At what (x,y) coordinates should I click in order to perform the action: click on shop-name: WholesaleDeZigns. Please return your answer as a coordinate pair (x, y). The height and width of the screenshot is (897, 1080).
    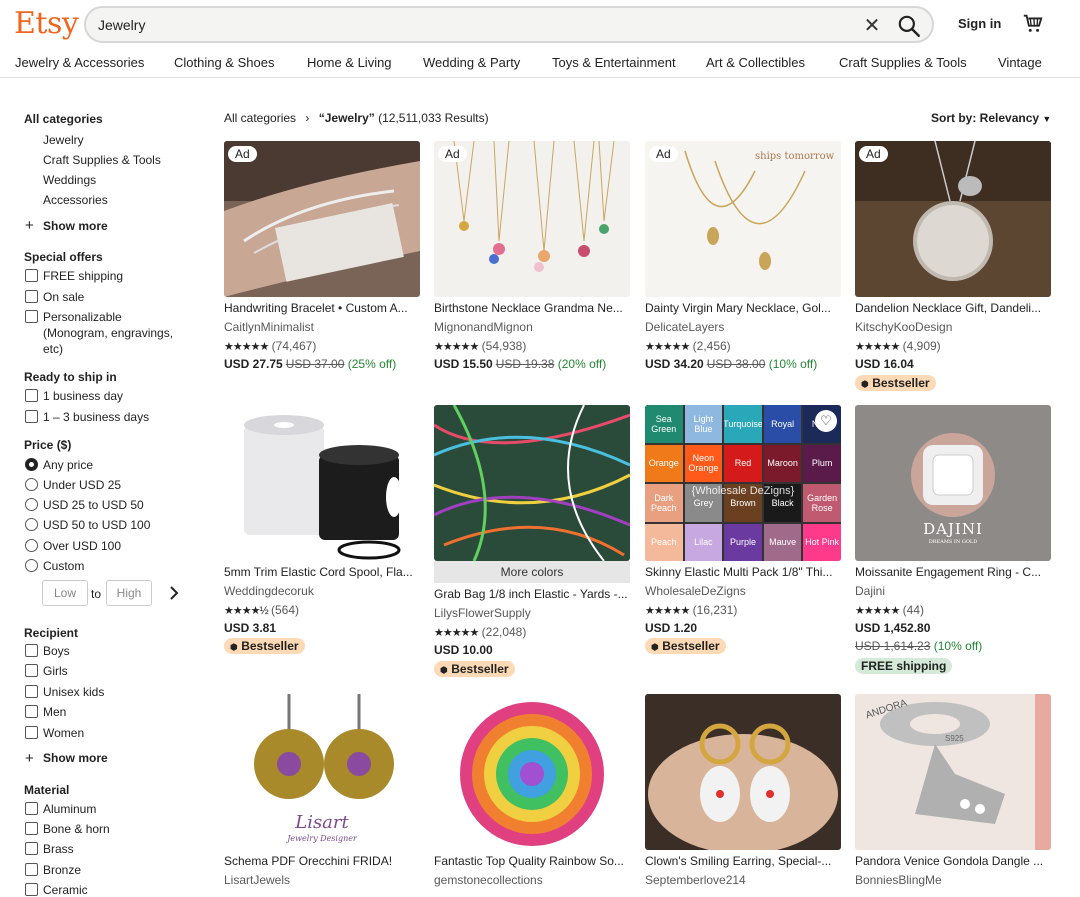
    Looking at the image, I should click on (695, 591).